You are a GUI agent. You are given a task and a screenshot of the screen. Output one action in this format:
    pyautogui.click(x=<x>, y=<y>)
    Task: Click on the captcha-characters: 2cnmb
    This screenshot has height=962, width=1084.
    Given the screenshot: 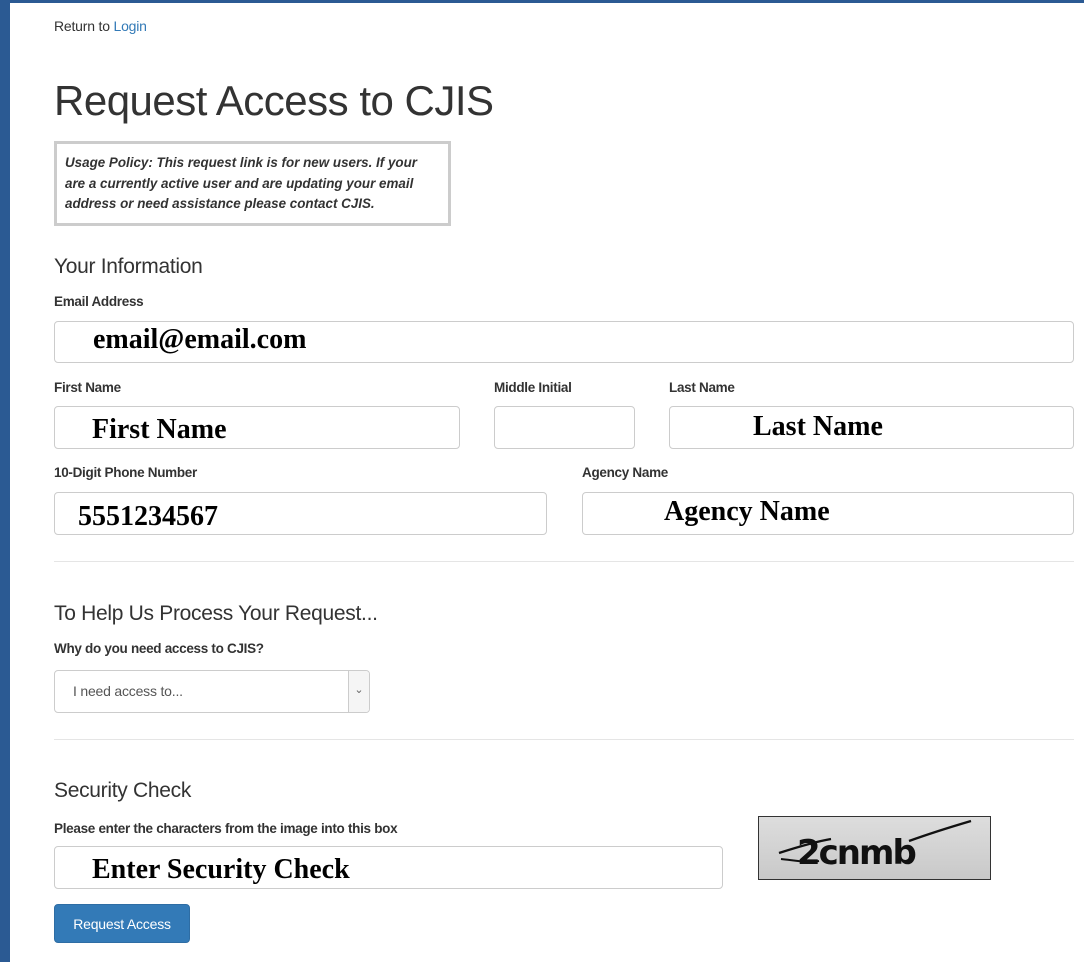 What is the action you would take?
    pyautogui.click(x=856, y=853)
    